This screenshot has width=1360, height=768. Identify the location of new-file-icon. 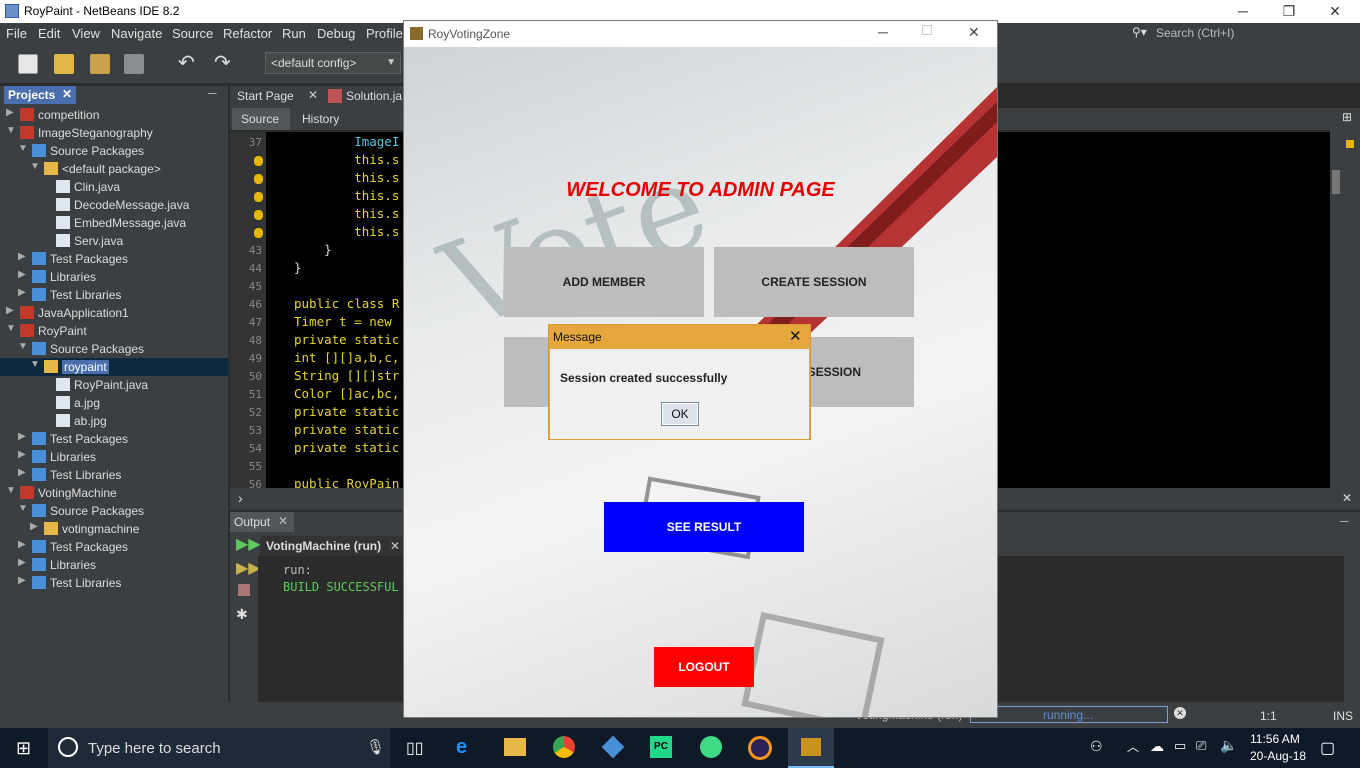
(28, 64).